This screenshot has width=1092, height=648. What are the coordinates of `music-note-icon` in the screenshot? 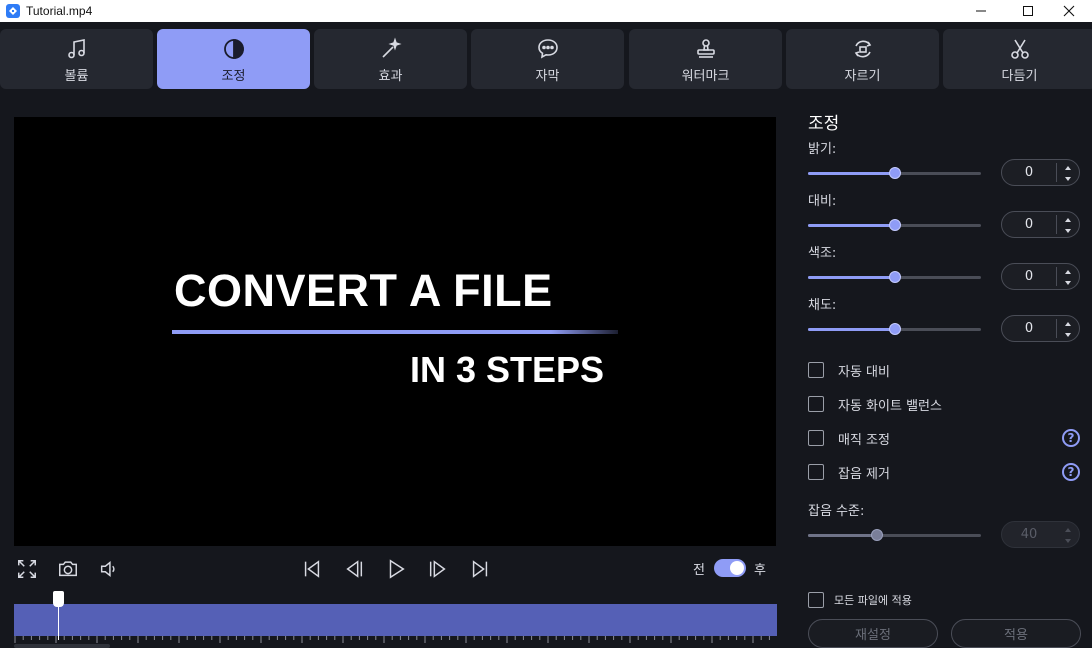 It's located at (76, 48).